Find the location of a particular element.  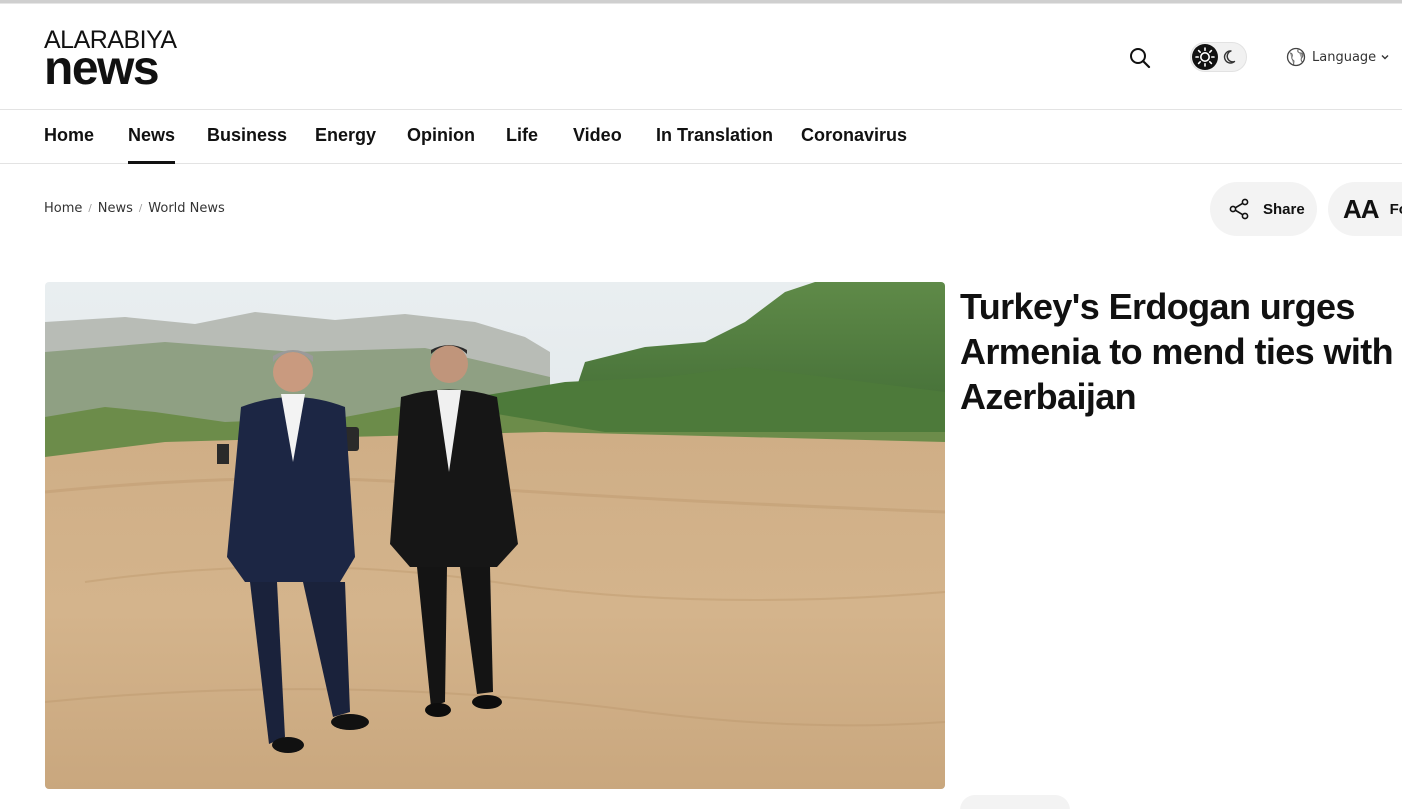

theme-toggle is located at coordinates (1218, 57).